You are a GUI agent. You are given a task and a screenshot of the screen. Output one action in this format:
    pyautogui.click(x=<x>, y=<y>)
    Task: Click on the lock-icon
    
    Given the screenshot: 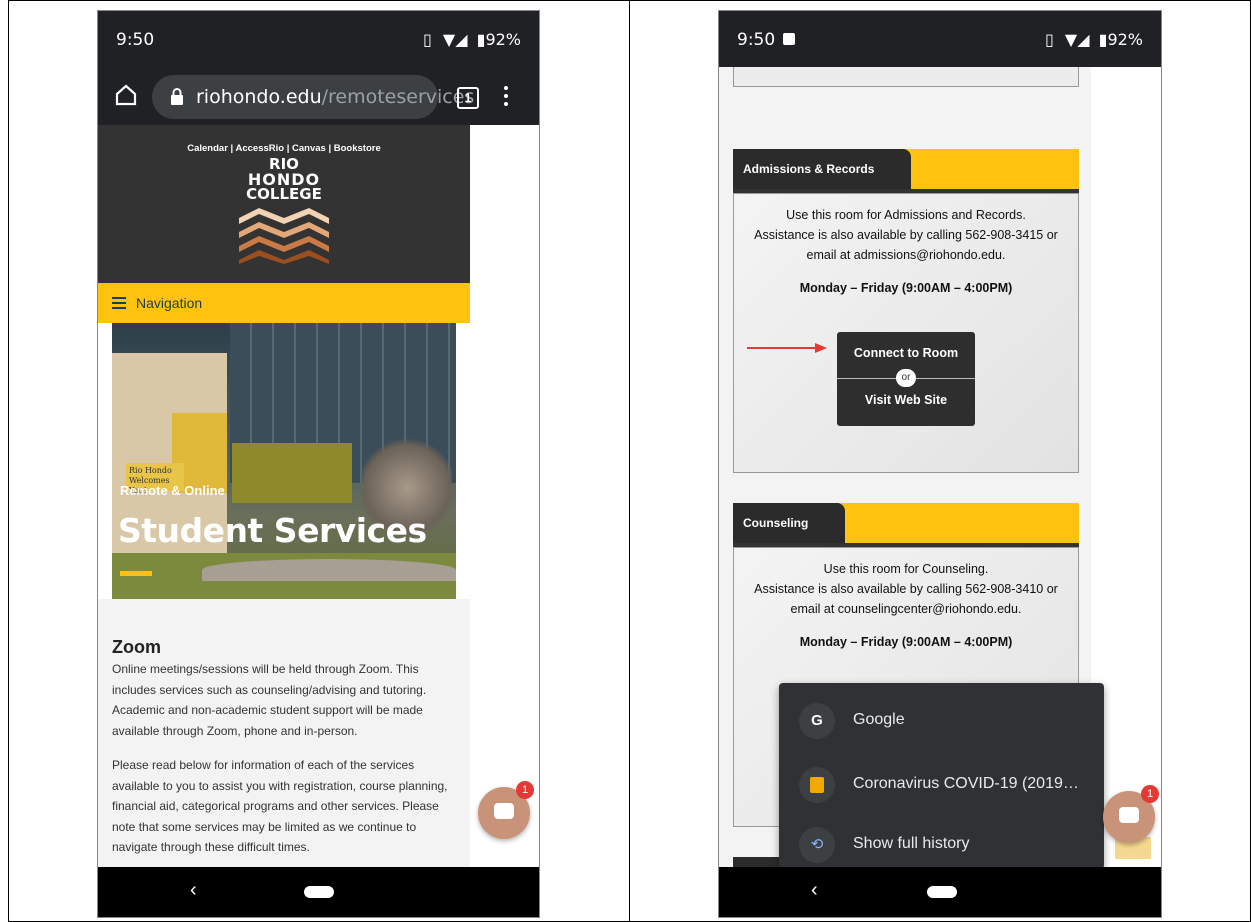 What is the action you would take?
    pyautogui.click(x=177, y=96)
    